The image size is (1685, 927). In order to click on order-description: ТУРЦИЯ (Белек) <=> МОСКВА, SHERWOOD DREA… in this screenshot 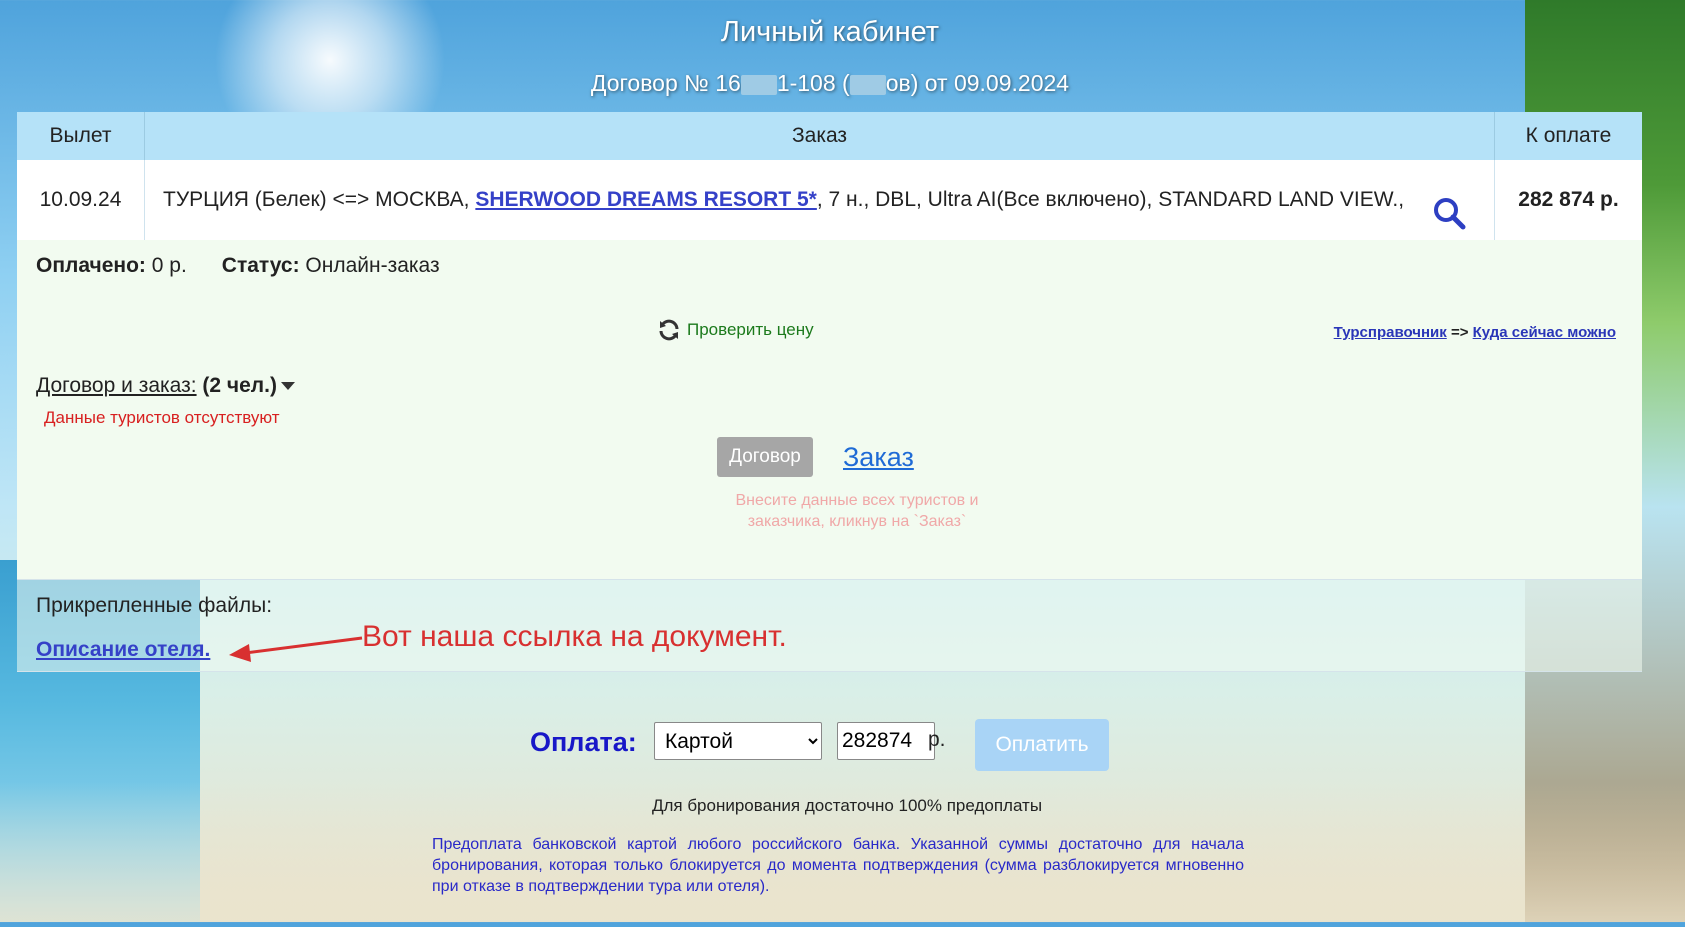, I will do `click(819, 200)`.